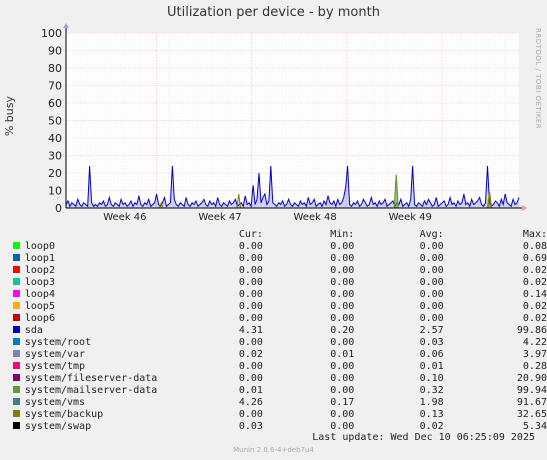 The height and width of the screenshot is (460, 547). What do you see at coordinates (280, 271) in the screenshot?
I see `legend-row: loop2 0.00 0.00 0.00 0.02` at bounding box center [280, 271].